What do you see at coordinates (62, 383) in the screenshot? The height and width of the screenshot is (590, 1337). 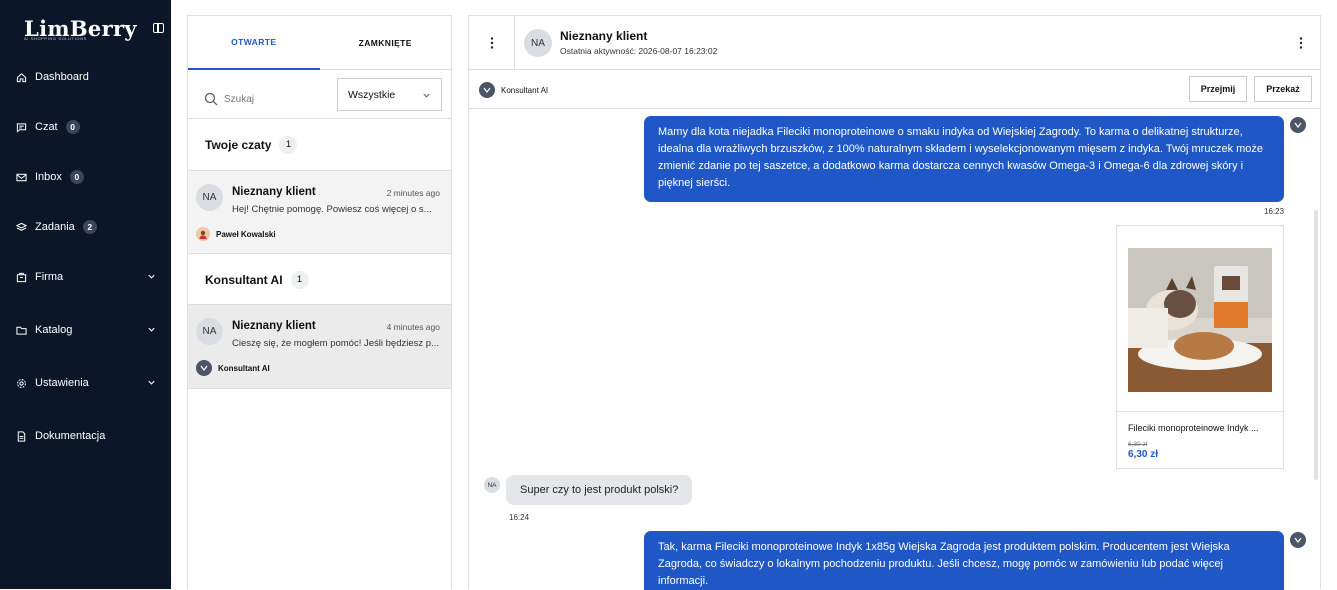 I see `sidebar-item-label: Ustawienia` at bounding box center [62, 383].